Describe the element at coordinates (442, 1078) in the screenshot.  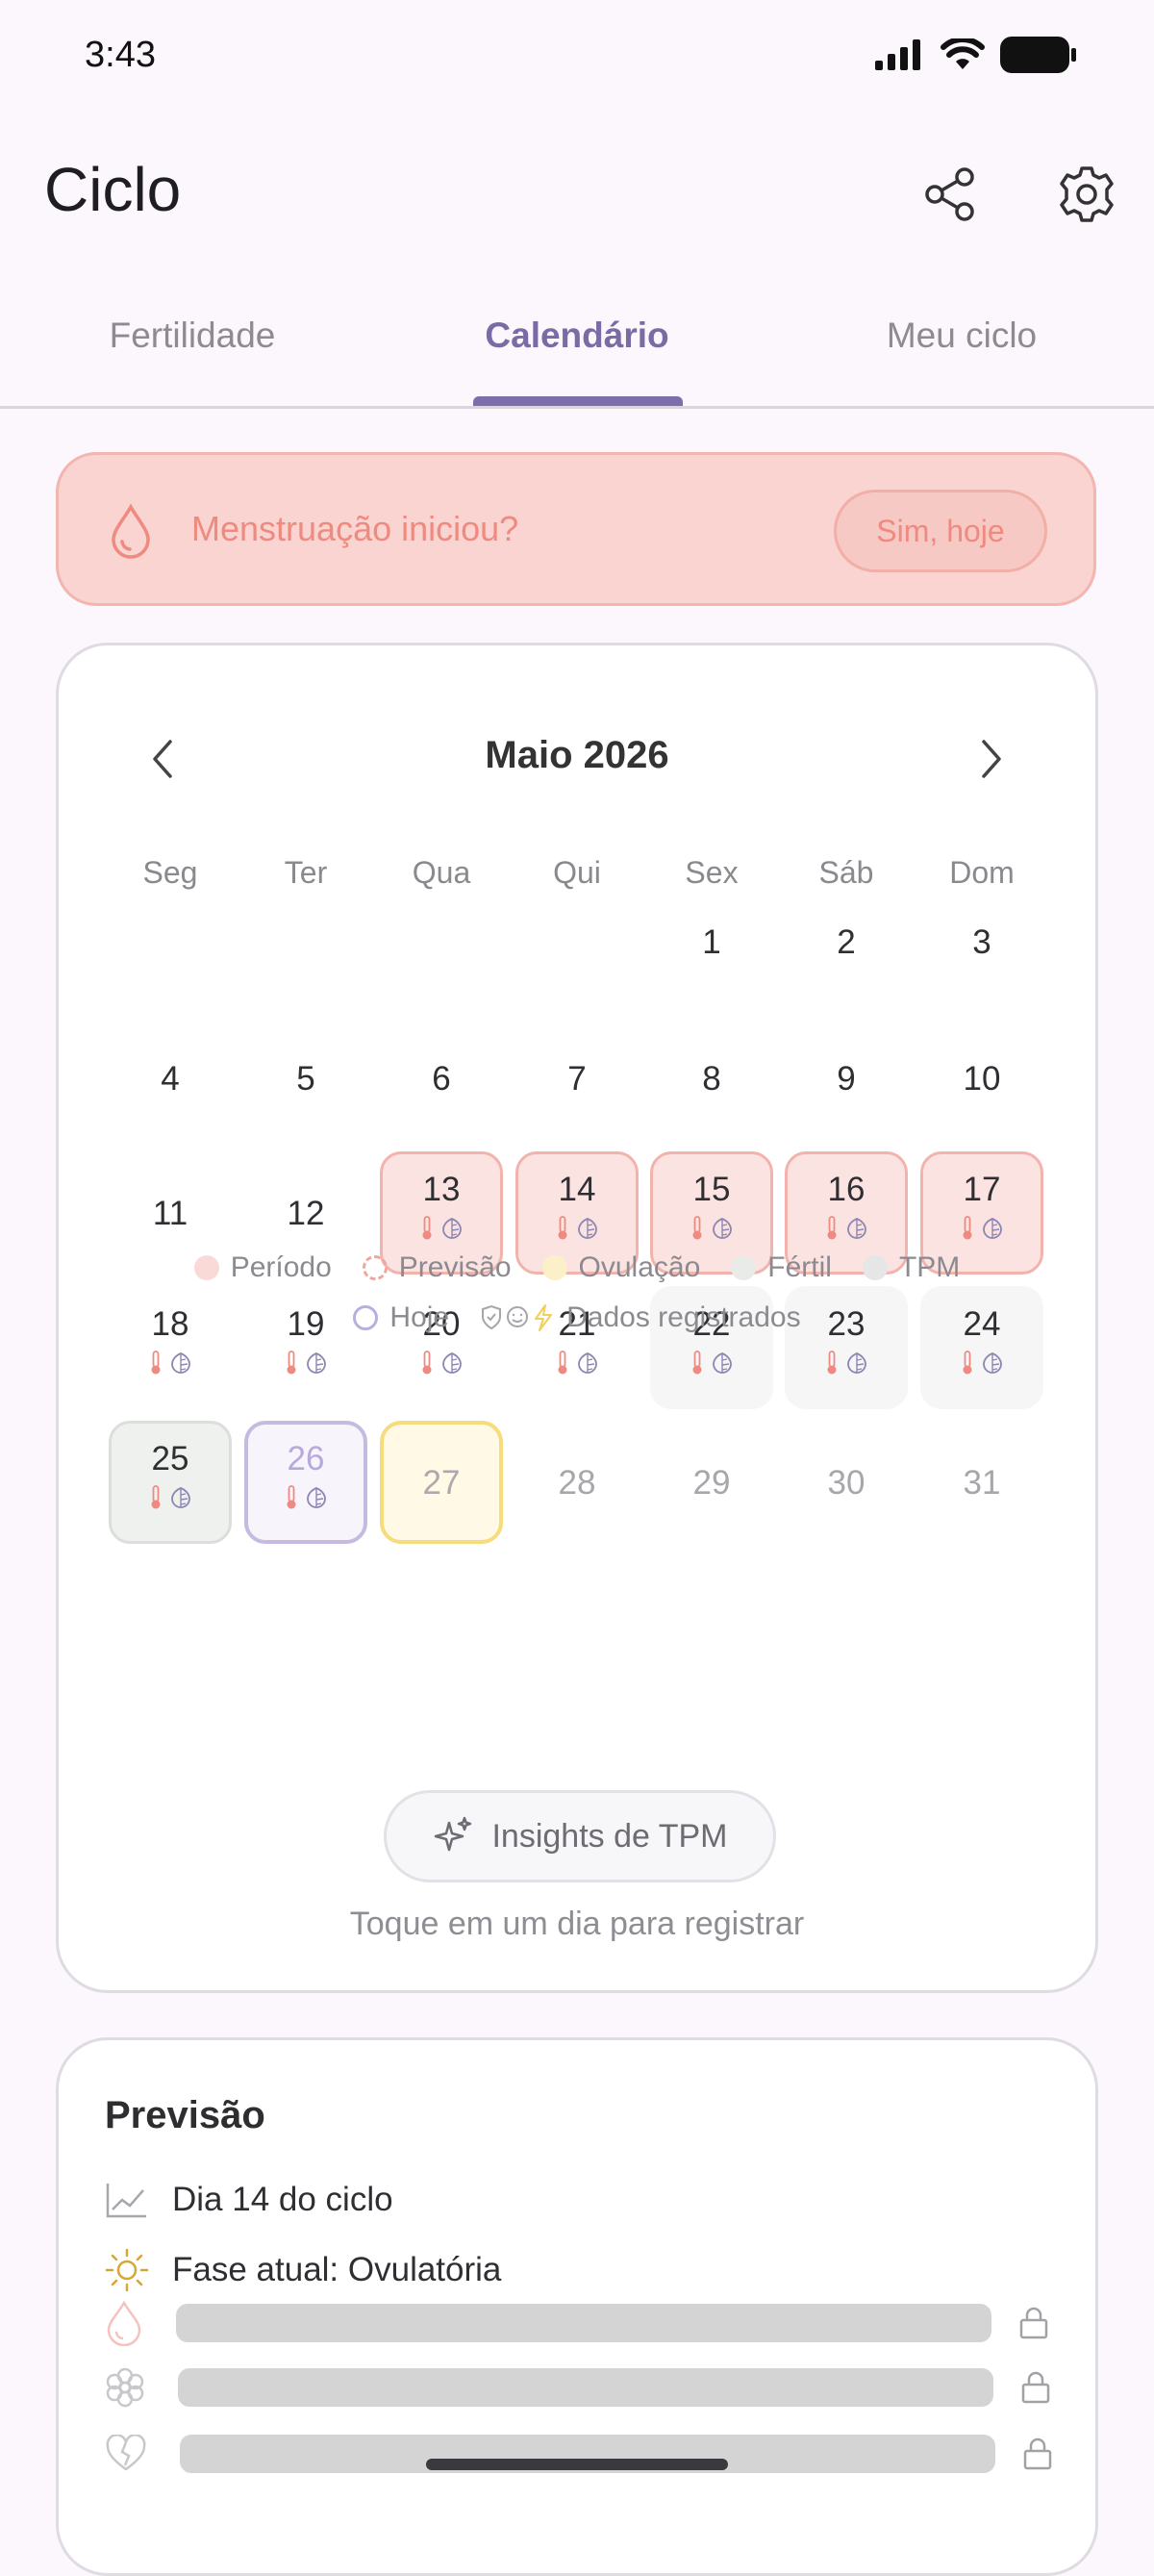
I see `calendar-day: 6` at that location.